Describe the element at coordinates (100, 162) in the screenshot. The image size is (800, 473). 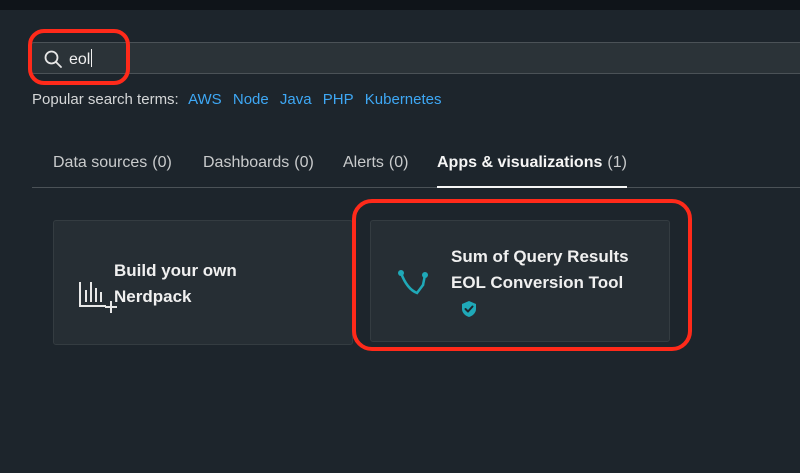
I see `tab-label: Data sources` at that location.